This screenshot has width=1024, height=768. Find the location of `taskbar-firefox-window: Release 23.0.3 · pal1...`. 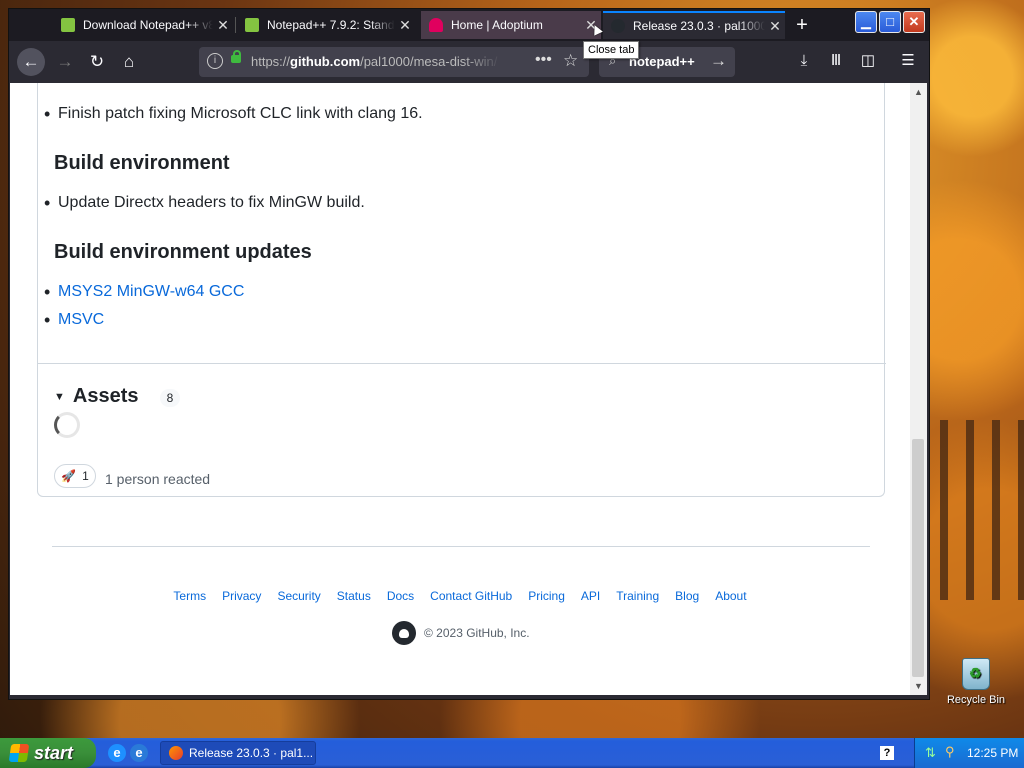

taskbar-firefox-window: Release 23.0.3 · pal1... is located at coordinates (238, 753).